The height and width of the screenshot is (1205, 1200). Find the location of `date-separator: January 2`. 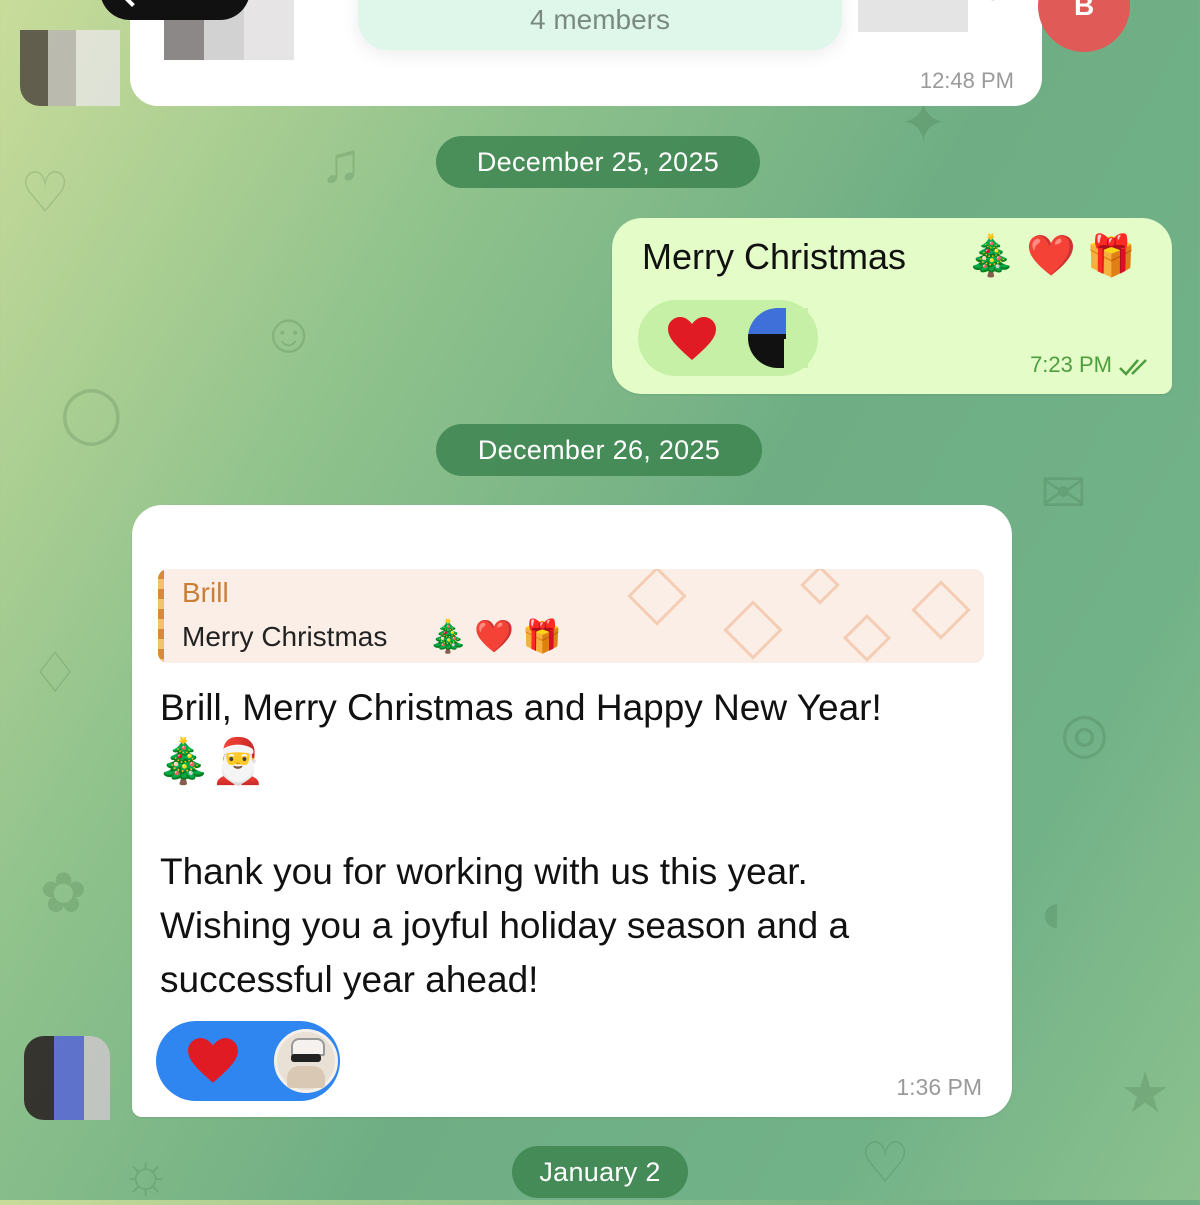

date-separator: January 2 is located at coordinates (600, 1172).